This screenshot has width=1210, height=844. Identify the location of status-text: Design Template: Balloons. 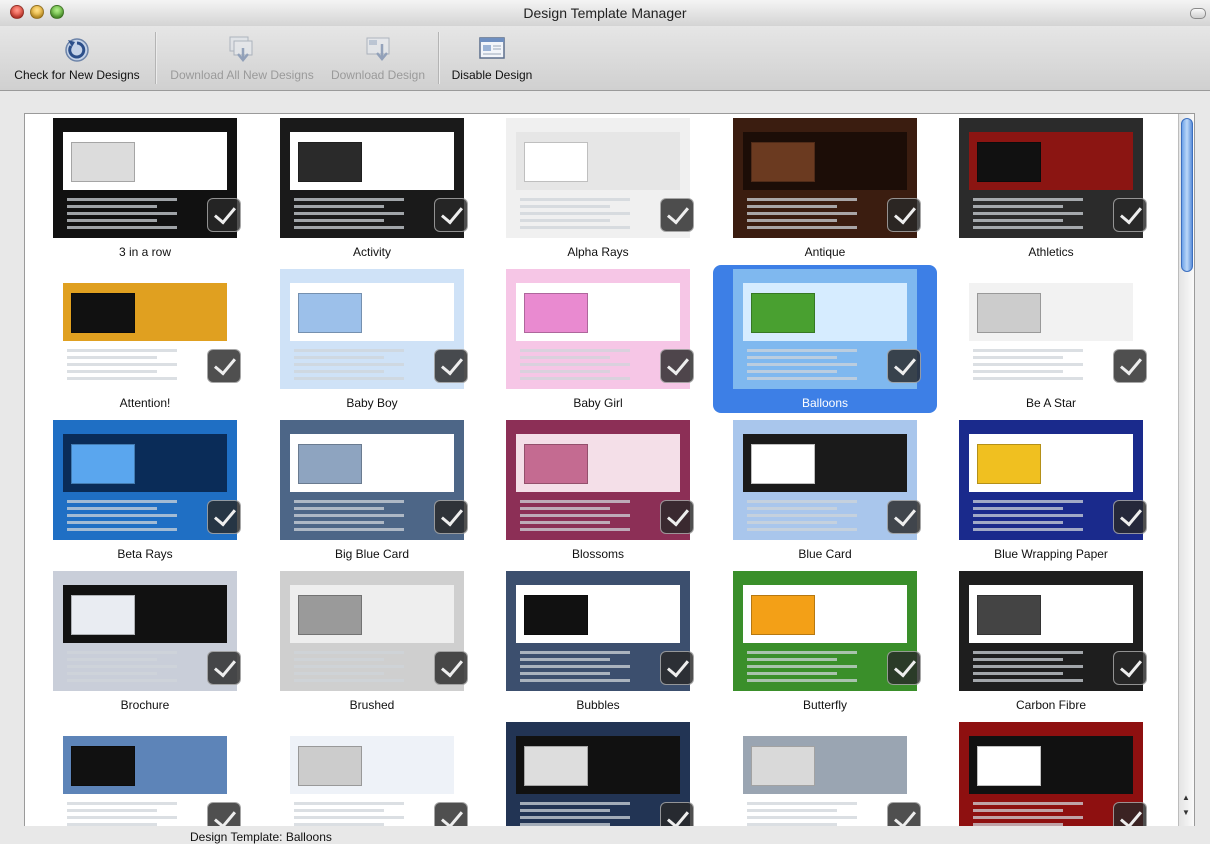
(261, 837).